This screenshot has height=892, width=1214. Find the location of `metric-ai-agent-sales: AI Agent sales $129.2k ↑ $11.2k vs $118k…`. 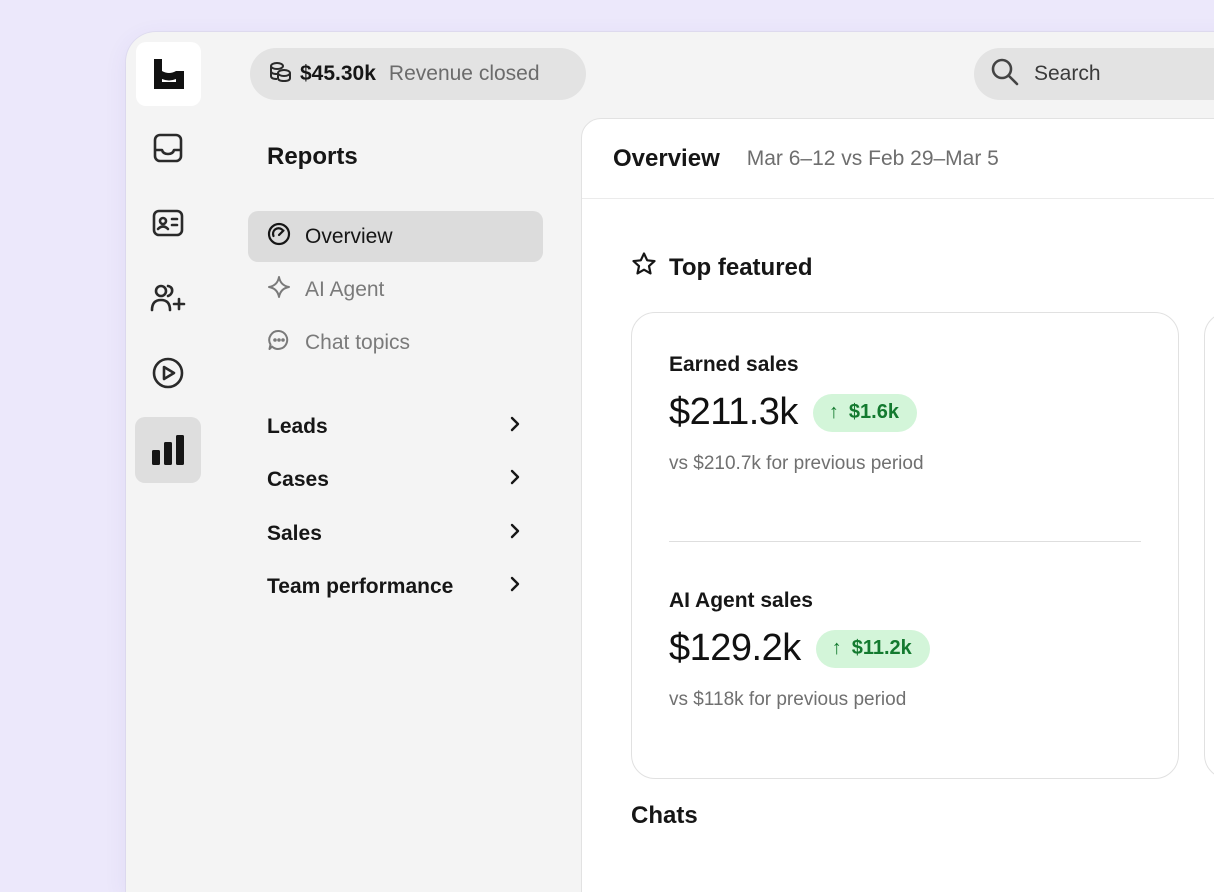

metric-ai-agent-sales: AI Agent sales $129.2k ↑ $11.2k vs $118k… is located at coordinates (799, 650).